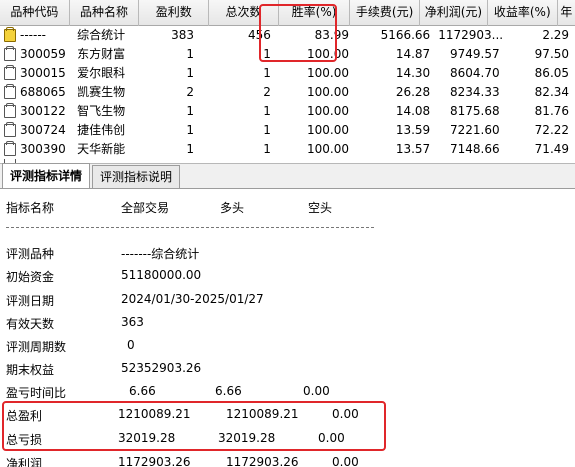 The image size is (575, 467). Describe the element at coordinates (30, 370) in the screenshot. I see `metric-label-equity: 期末权益` at that location.